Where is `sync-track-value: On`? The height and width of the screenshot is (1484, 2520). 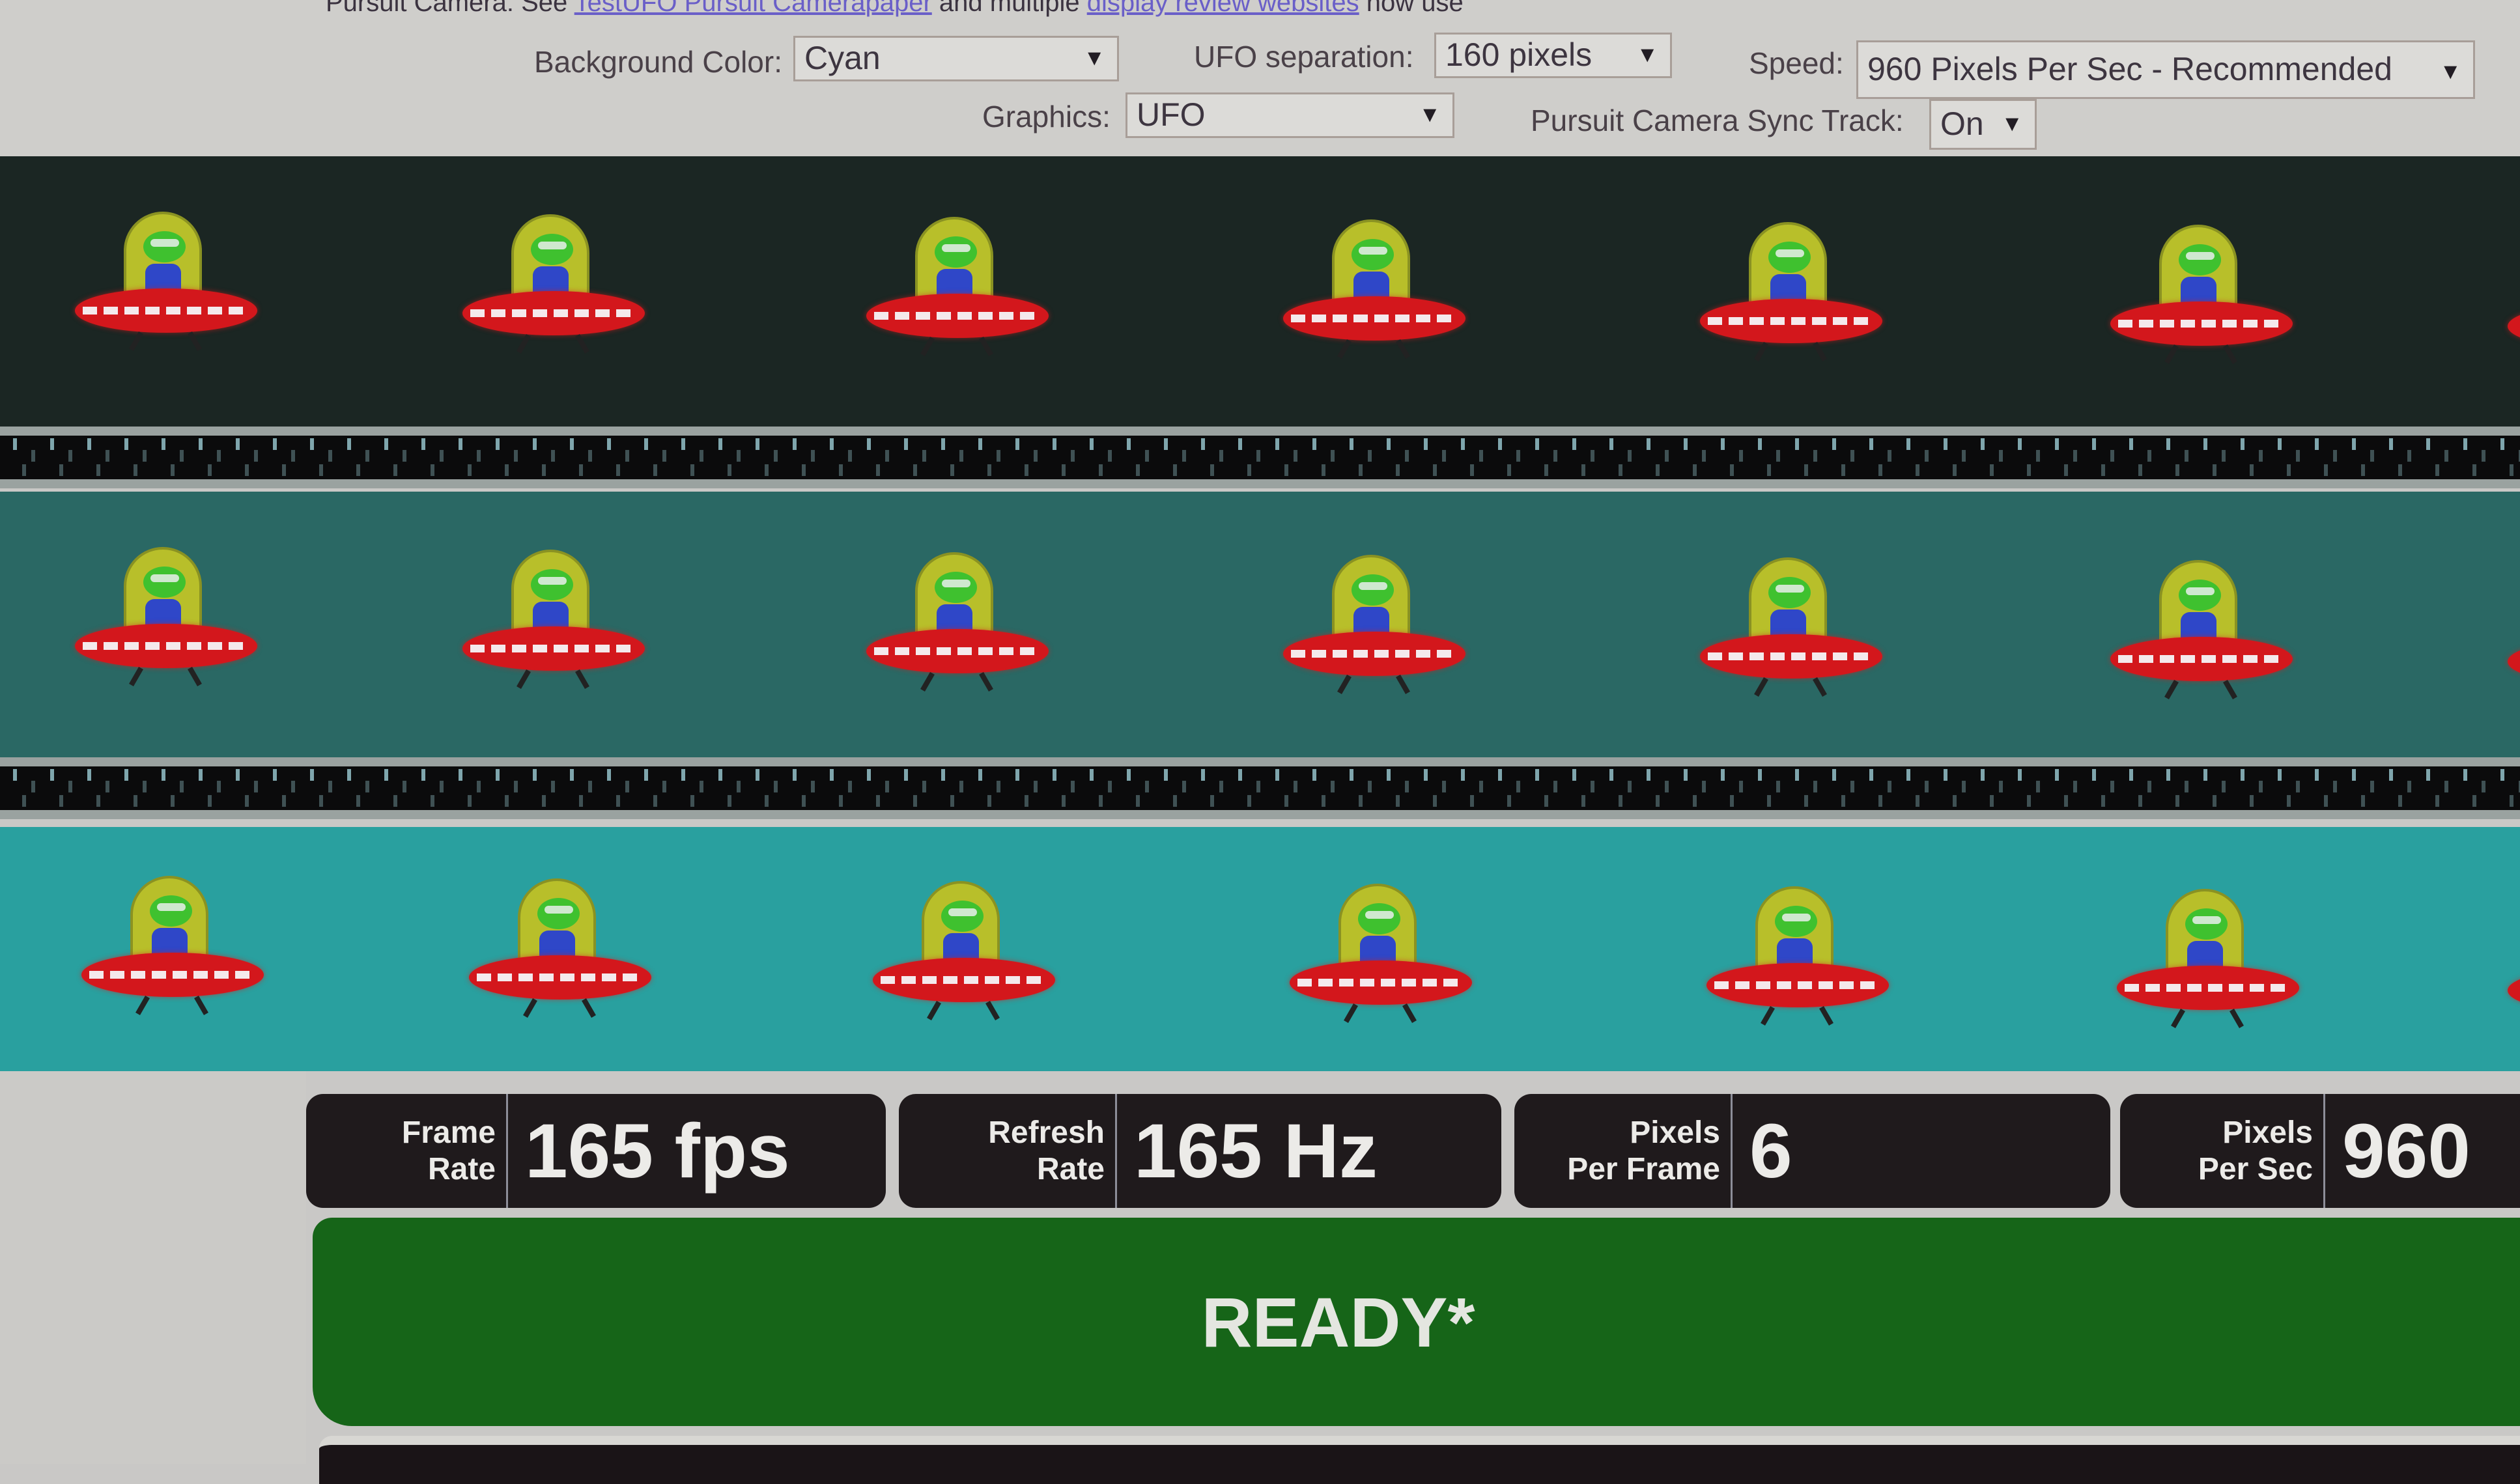
sync-track-value: On is located at coordinates (1962, 124).